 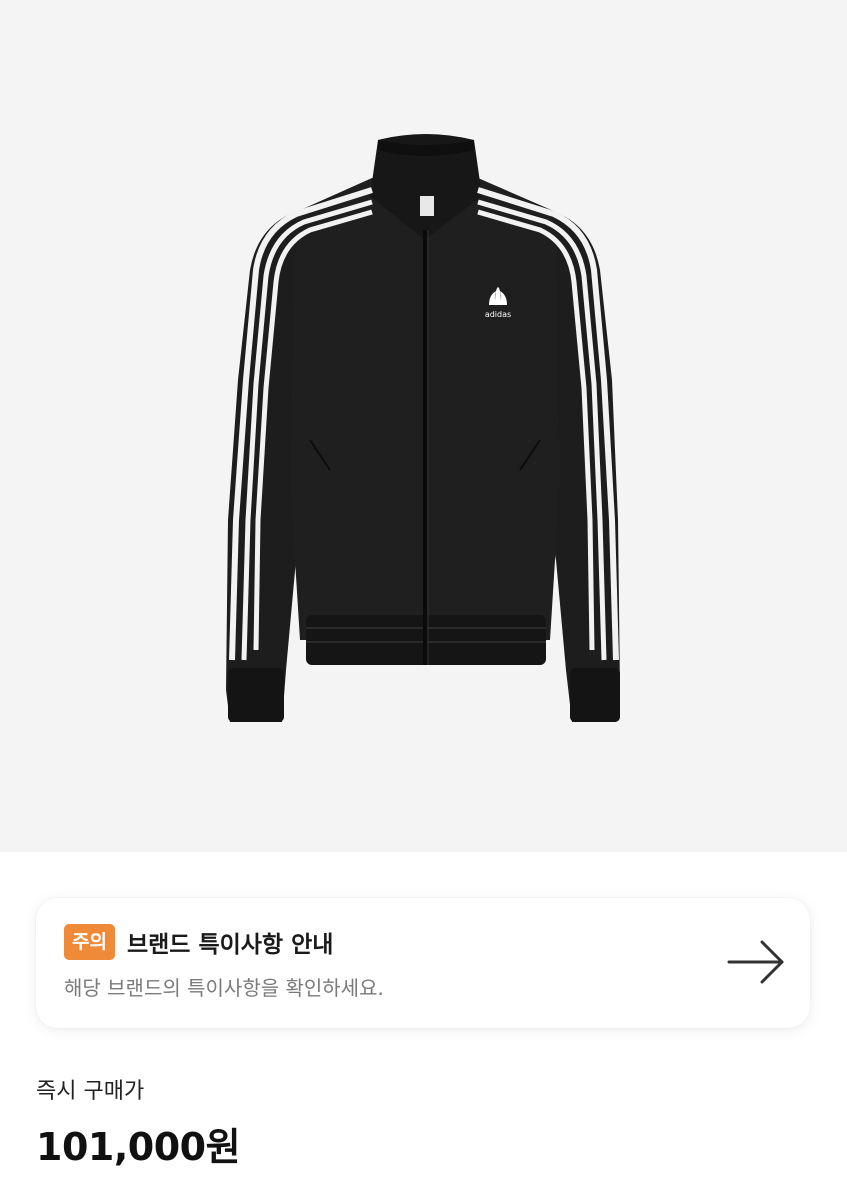 I want to click on notice-header: 주의 브랜드 특이사항 안내, so click(x=198, y=942).